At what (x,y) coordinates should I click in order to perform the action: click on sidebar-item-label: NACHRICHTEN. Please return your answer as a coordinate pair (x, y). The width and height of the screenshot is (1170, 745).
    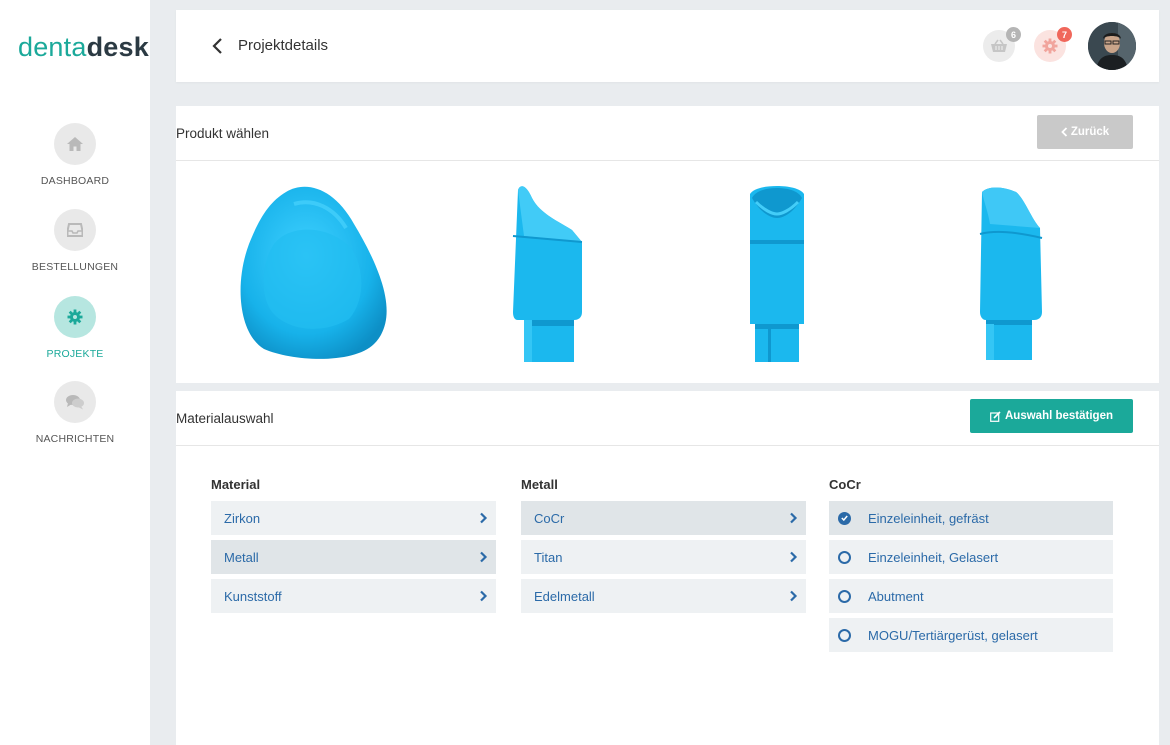
    Looking at the image, I should click on (75, 439).